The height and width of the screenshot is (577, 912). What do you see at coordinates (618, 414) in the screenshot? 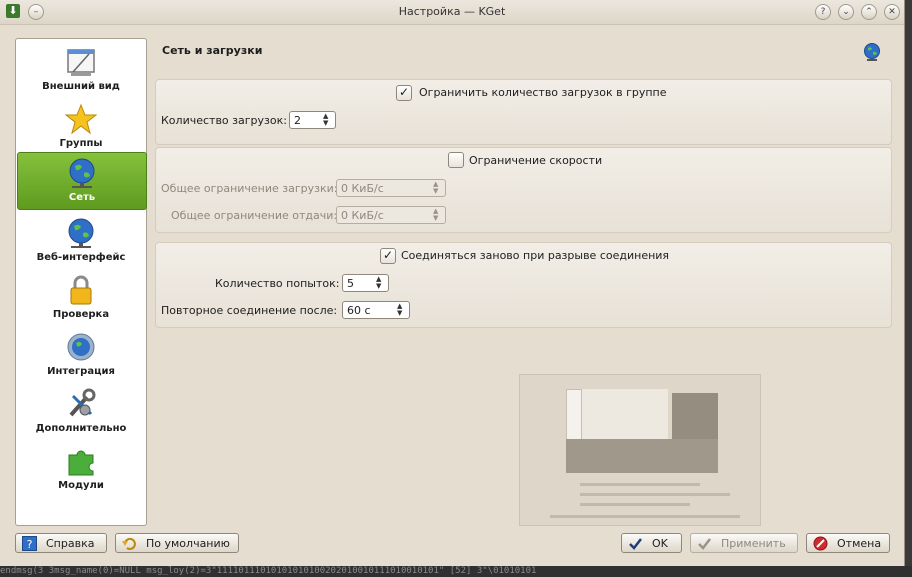
I see `preview-content` at bounding box center [618, 414].